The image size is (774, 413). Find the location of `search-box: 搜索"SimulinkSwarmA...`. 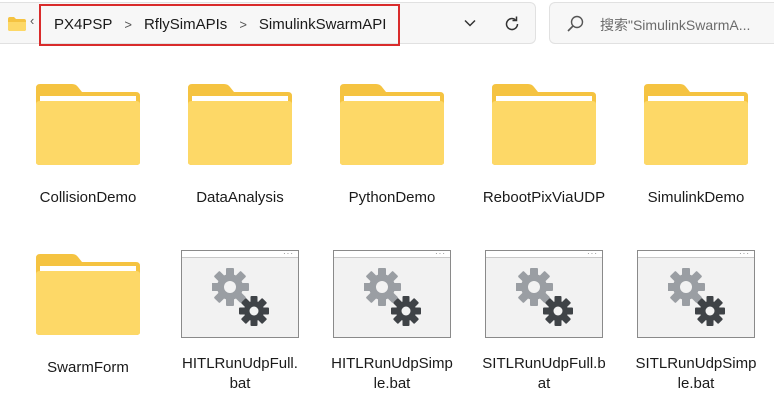

search-box: 搜索"SimulinkSwarmA... is located at coordinates (661, 23).